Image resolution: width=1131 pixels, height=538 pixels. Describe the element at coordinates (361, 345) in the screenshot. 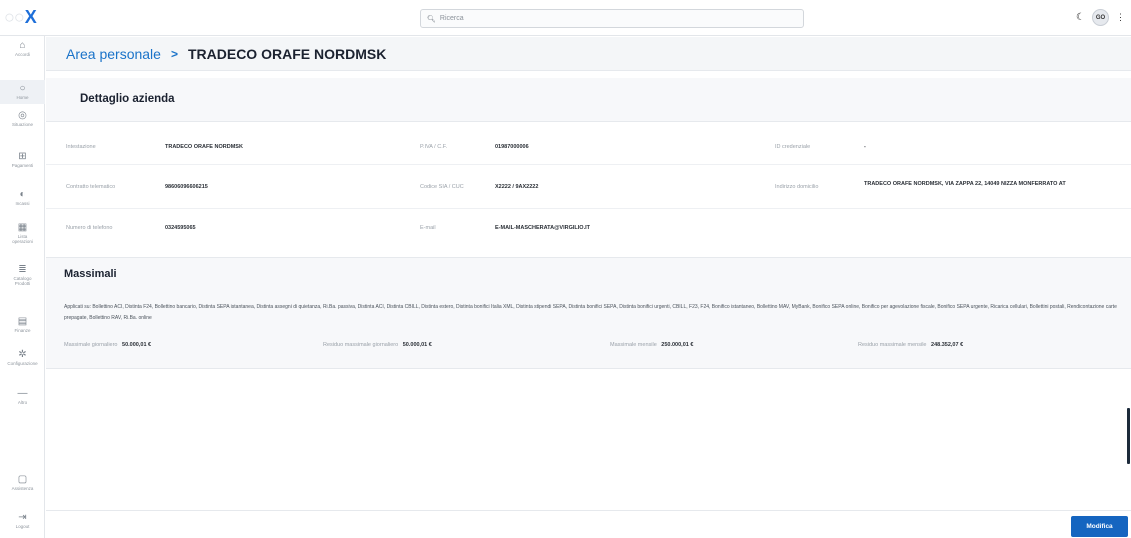

I see `massimale-label: Residuo massimale giornaliero` at that location.